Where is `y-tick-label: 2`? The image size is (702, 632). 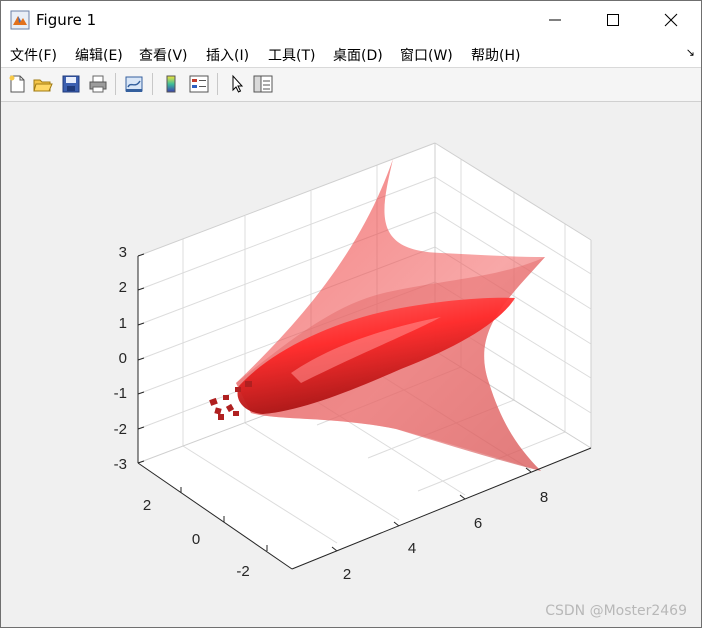 y-tick-label: 2 is located at coordinates (147, 505).